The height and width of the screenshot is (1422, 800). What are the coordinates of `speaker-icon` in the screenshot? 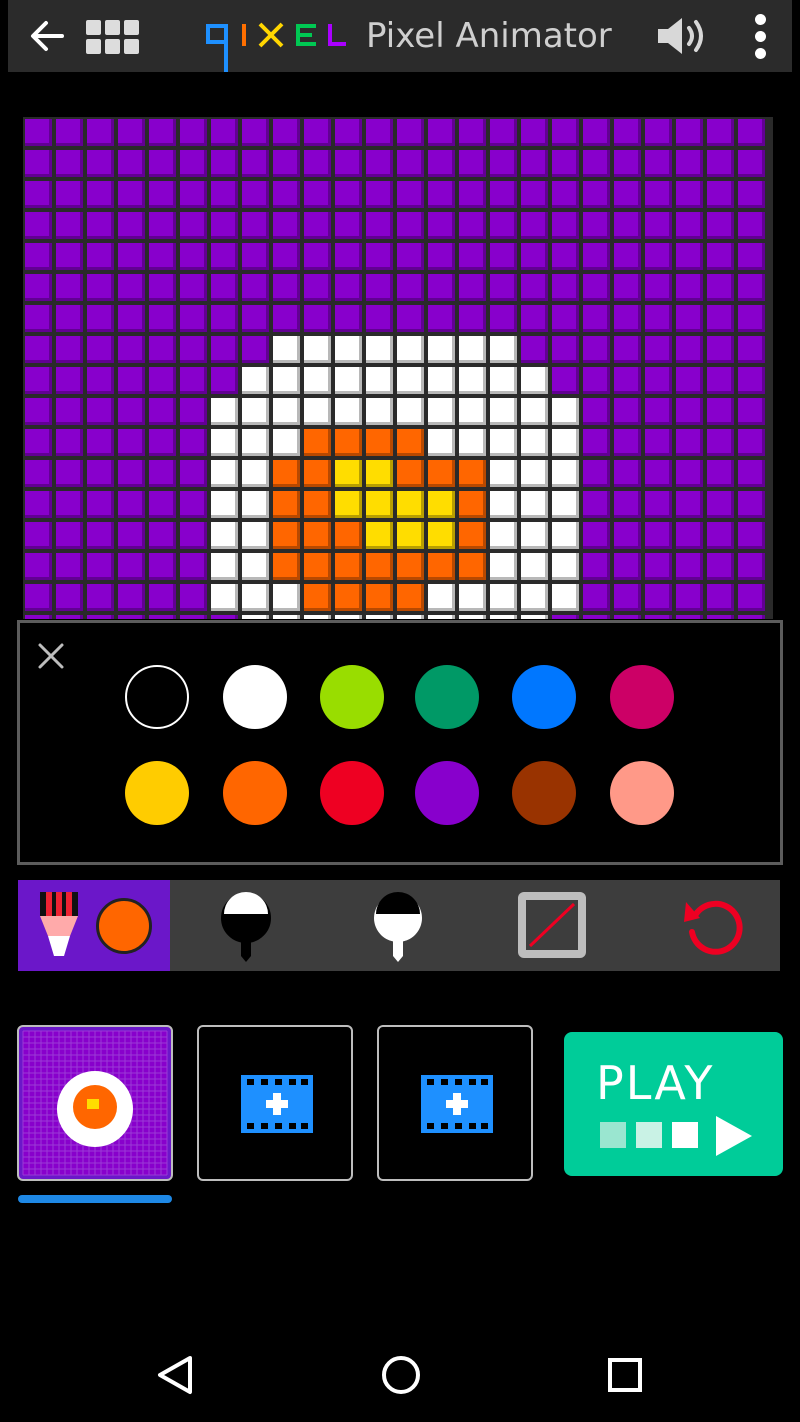 It's located at (684, 36).